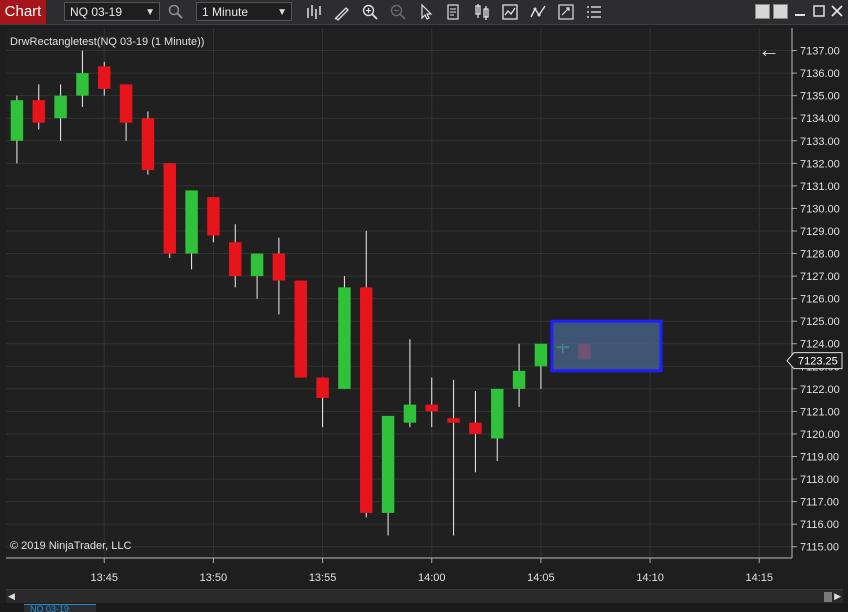 Image resolution: width=848 pixels, height=612 pixels. I want to click on y-tick-label: 7125.00, so click(820, 322).